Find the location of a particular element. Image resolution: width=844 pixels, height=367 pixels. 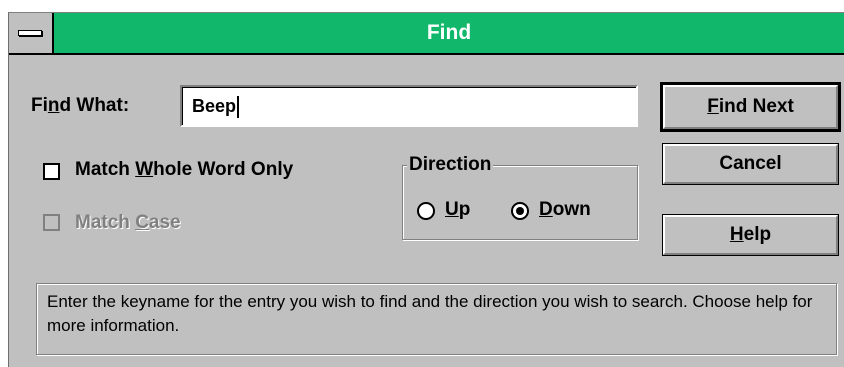

help-button: Help is located at coordinates (750, 235).